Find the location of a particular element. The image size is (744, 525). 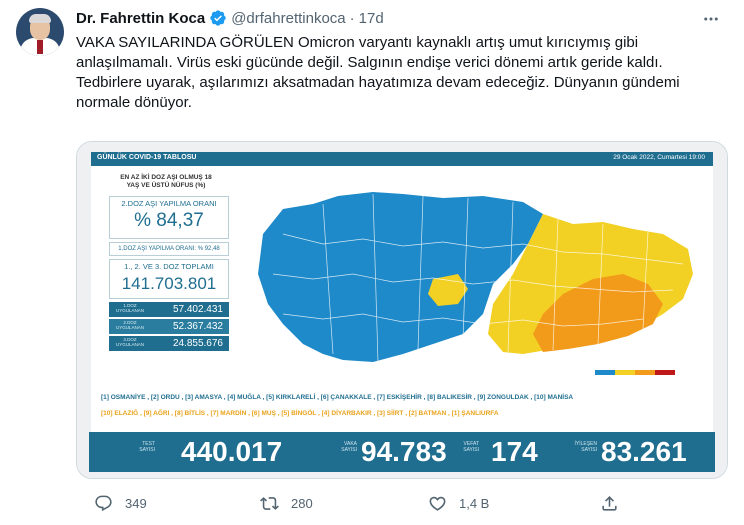

dose2-rate-value: % 84,37 is located at coordinates (169, 220).